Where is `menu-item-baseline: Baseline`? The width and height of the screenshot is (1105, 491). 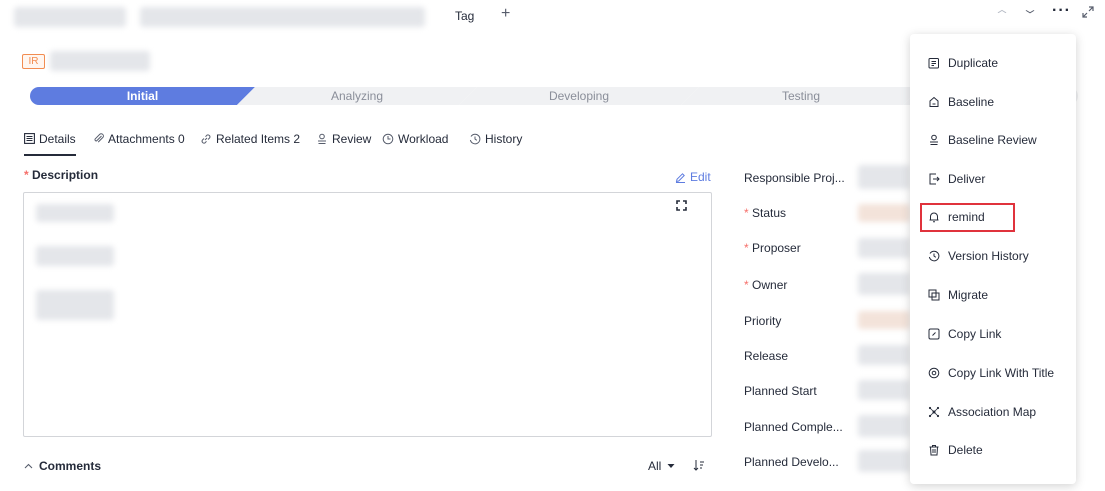
menu-item-baseline: Baseline is located at coordinates (961, 102).